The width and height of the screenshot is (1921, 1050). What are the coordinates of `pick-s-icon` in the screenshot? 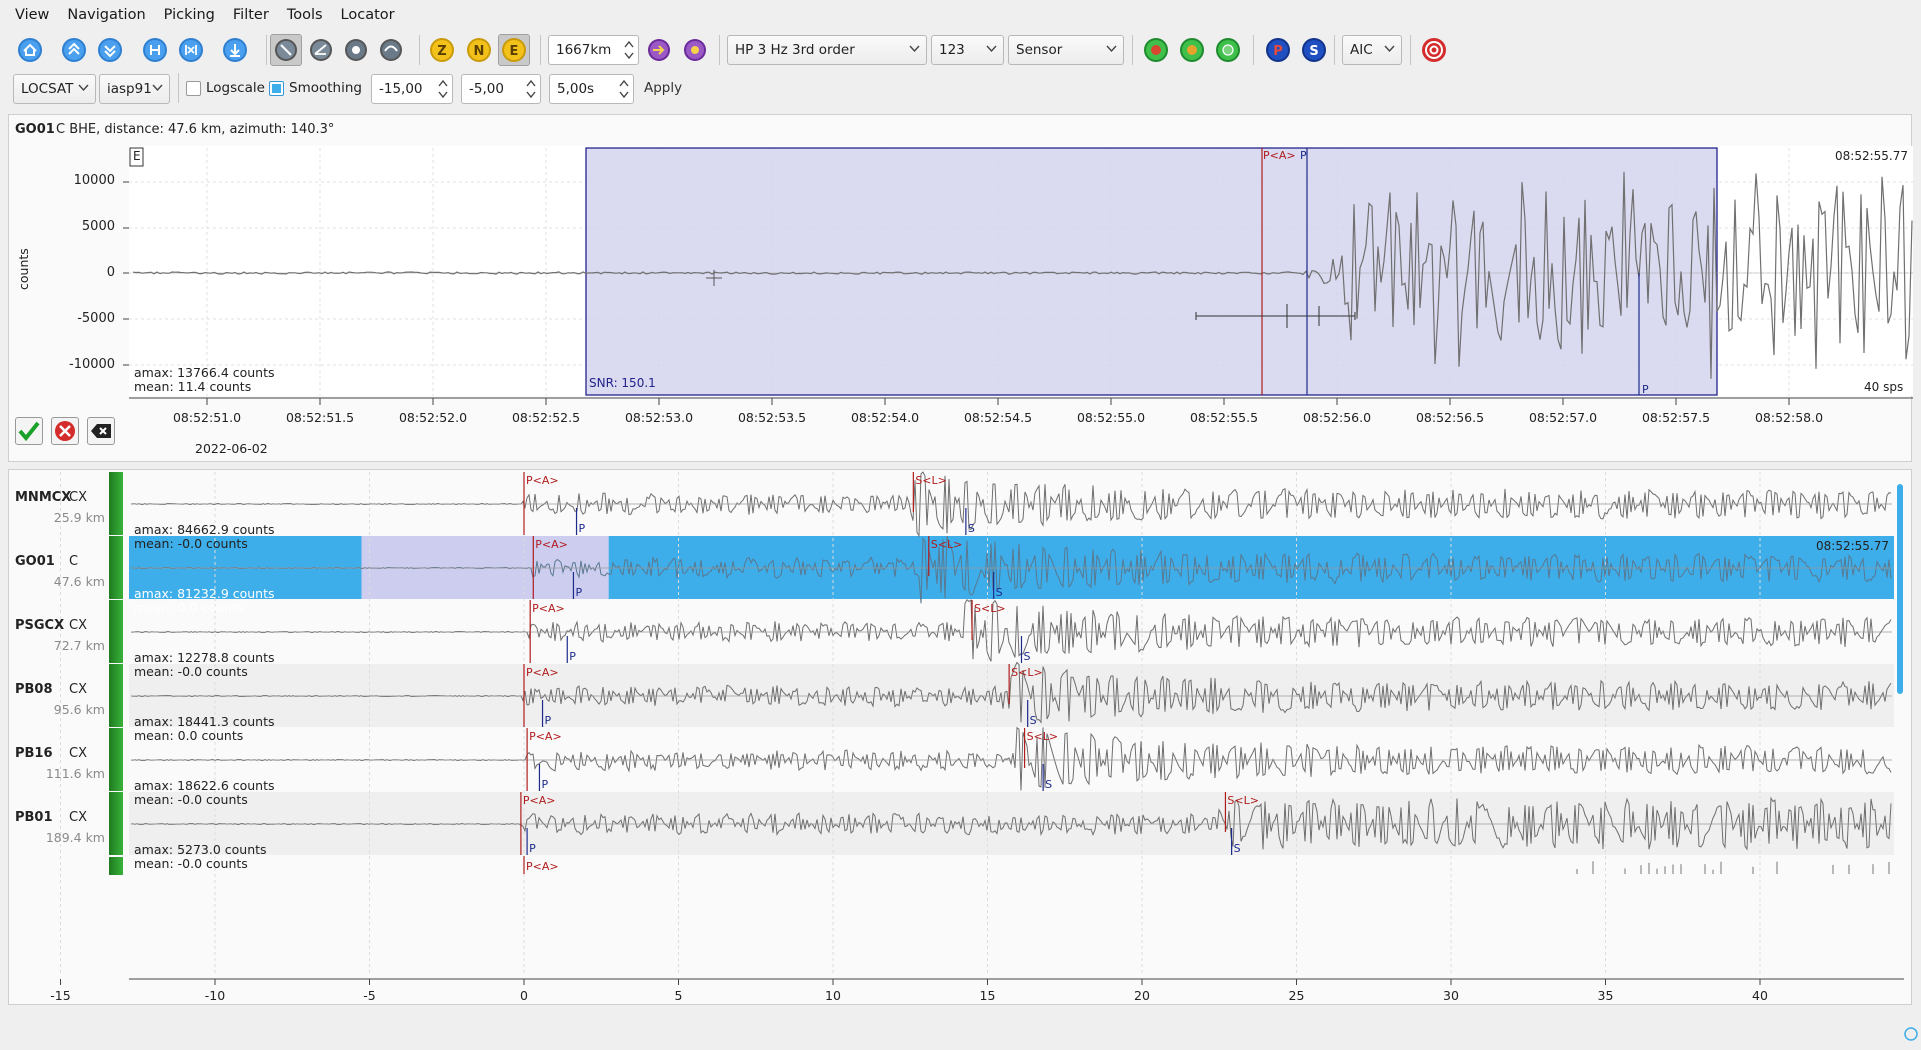 It's located at (1192, 50).